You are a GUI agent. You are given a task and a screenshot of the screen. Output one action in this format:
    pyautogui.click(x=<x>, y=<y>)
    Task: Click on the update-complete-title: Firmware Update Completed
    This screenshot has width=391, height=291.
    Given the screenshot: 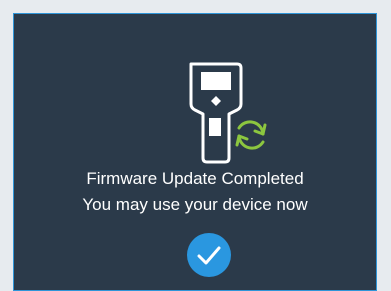 What is the action you would take?
    pyautogui.click(x=195, y=178)
    